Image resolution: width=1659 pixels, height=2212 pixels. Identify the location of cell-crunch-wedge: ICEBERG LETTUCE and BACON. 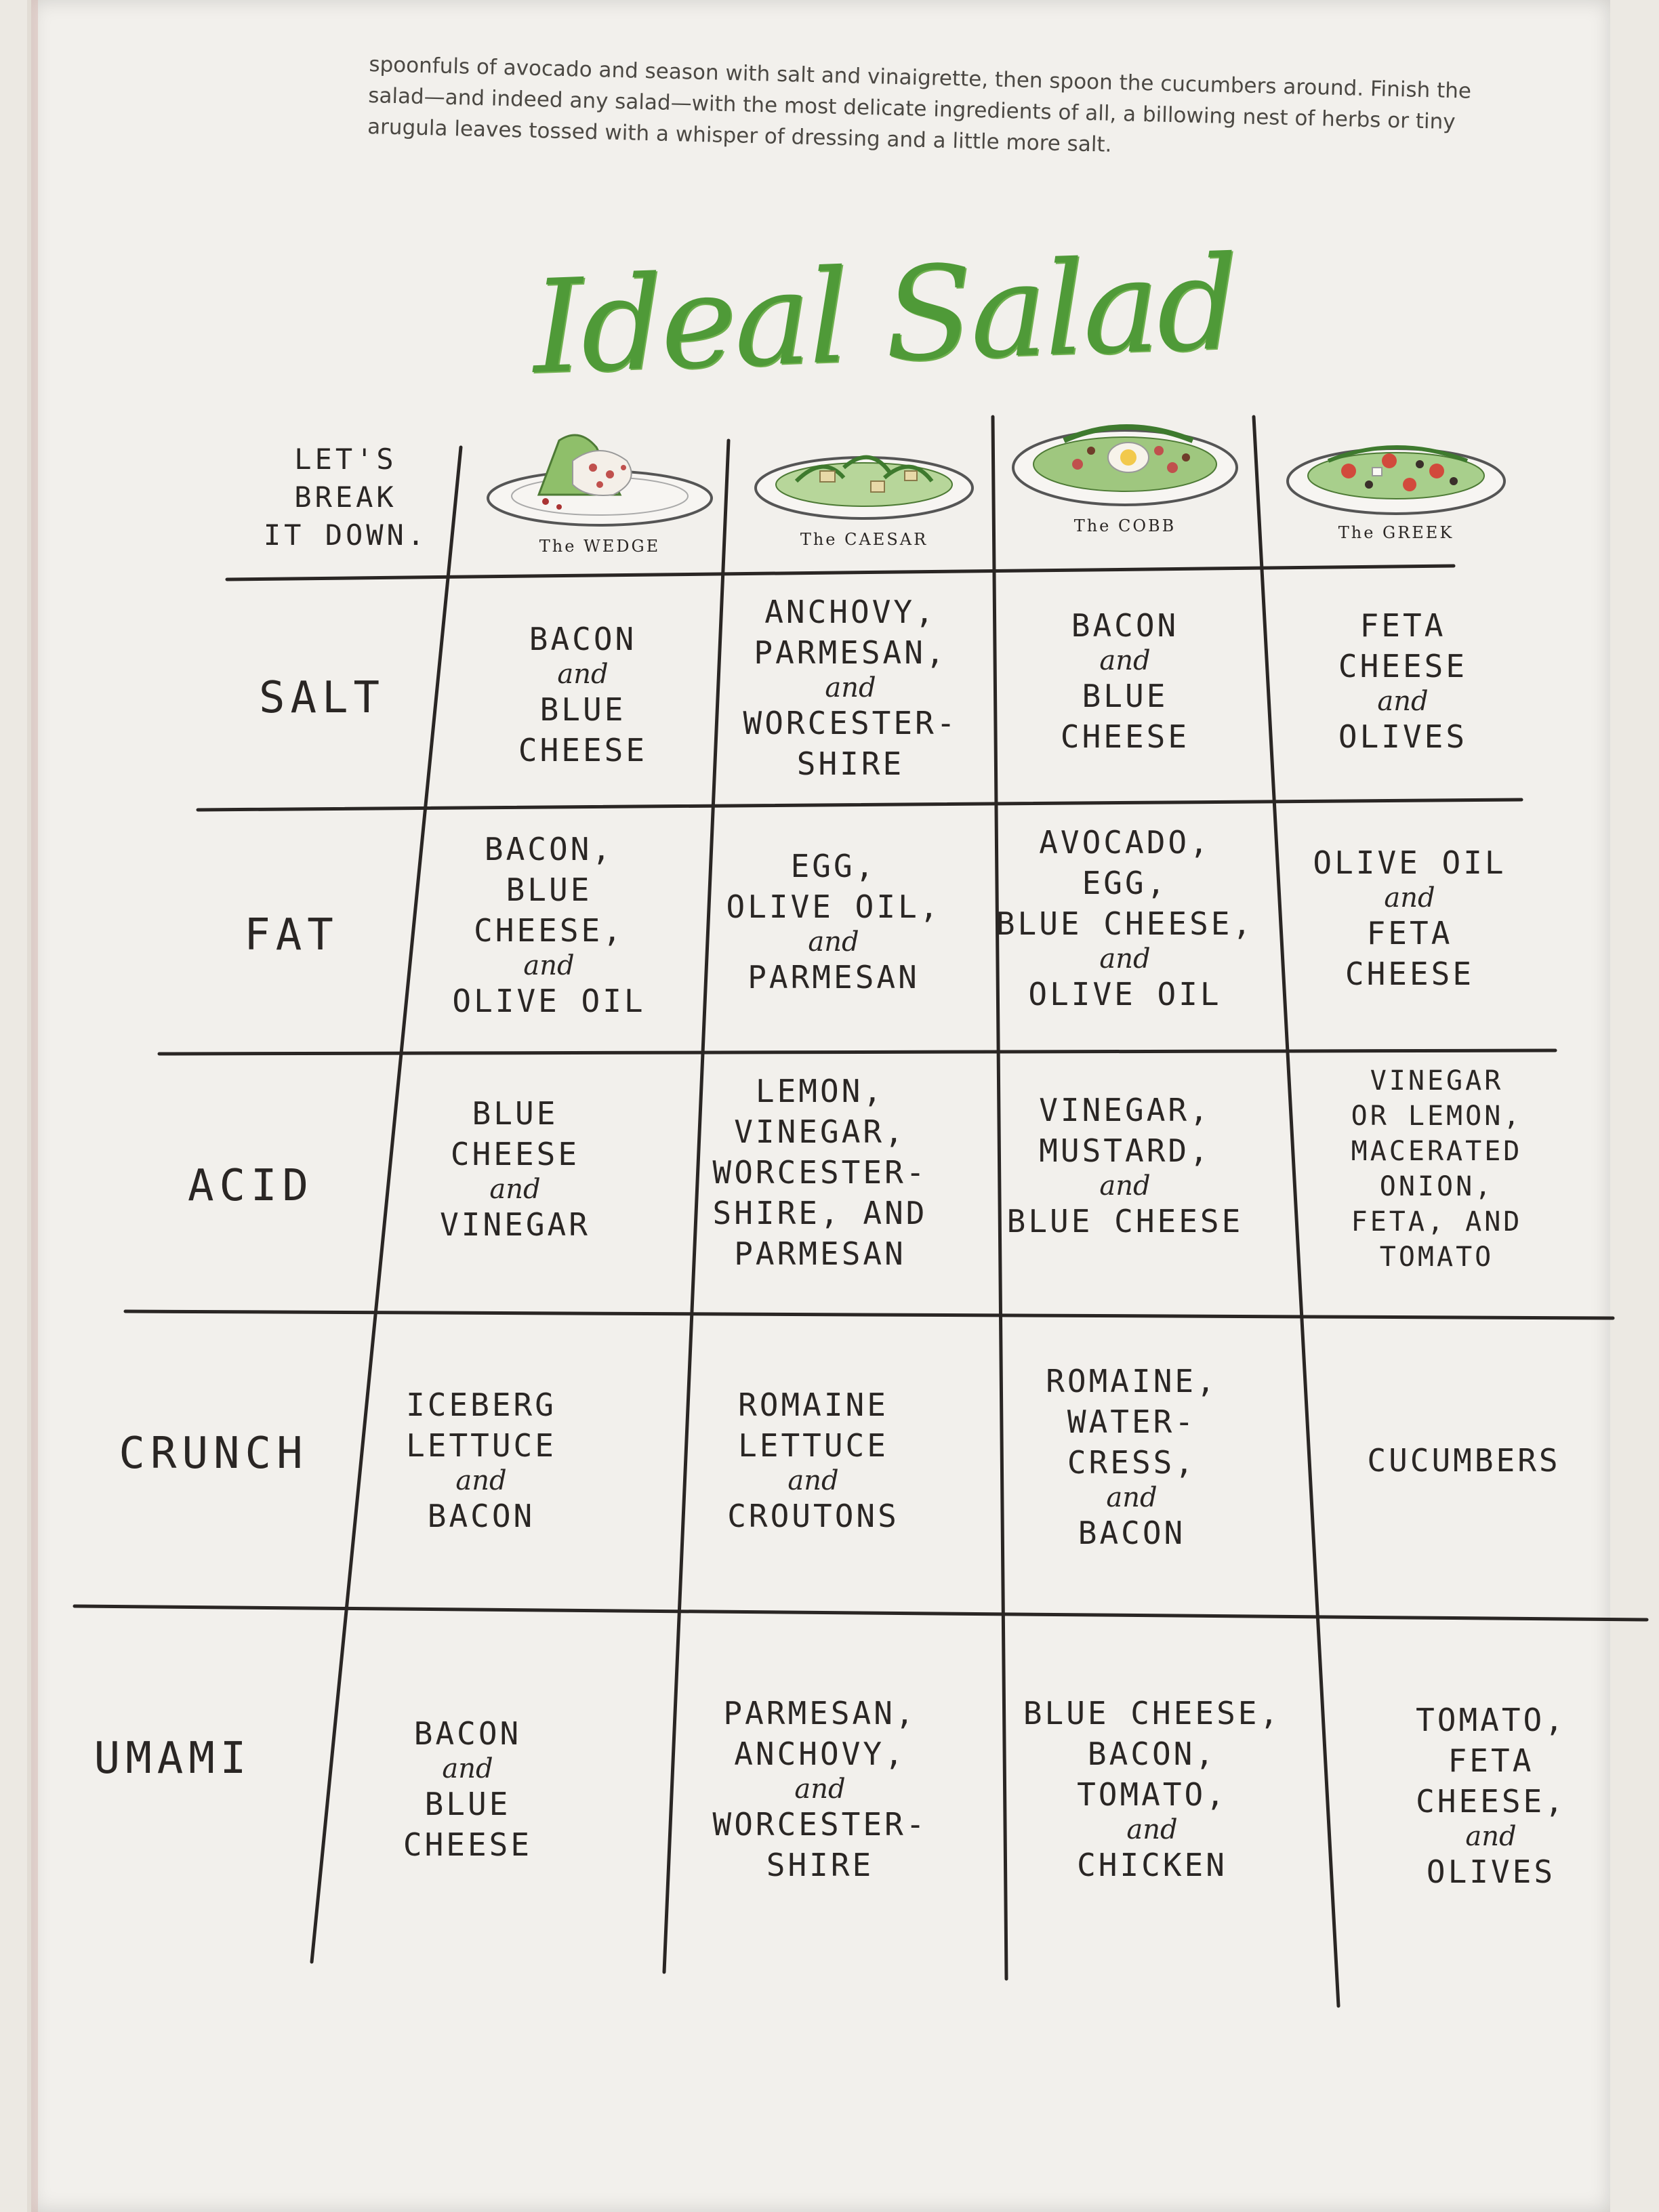
(482, 1460).